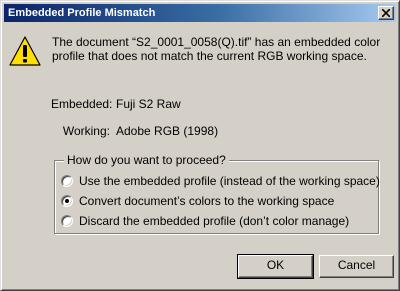 The image size is (400, 291). I want to click on radio-use-embedded, so click(67, 181).